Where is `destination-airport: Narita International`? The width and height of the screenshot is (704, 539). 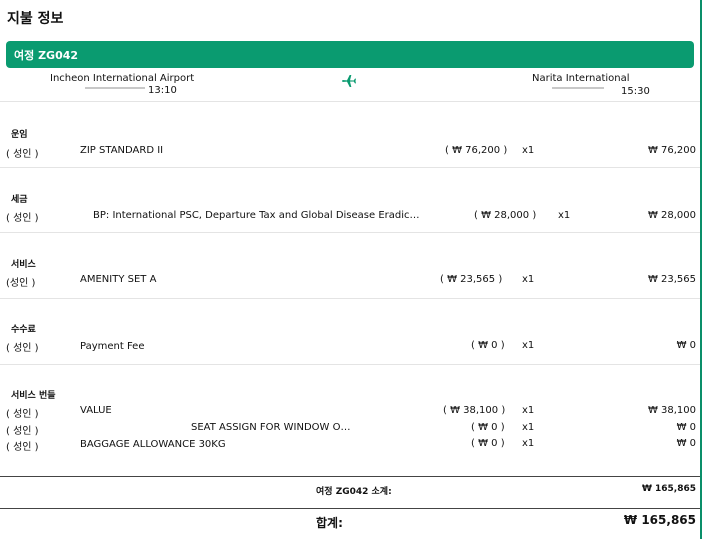
destination-airport: Narita International is located at coordinates (581, 78).